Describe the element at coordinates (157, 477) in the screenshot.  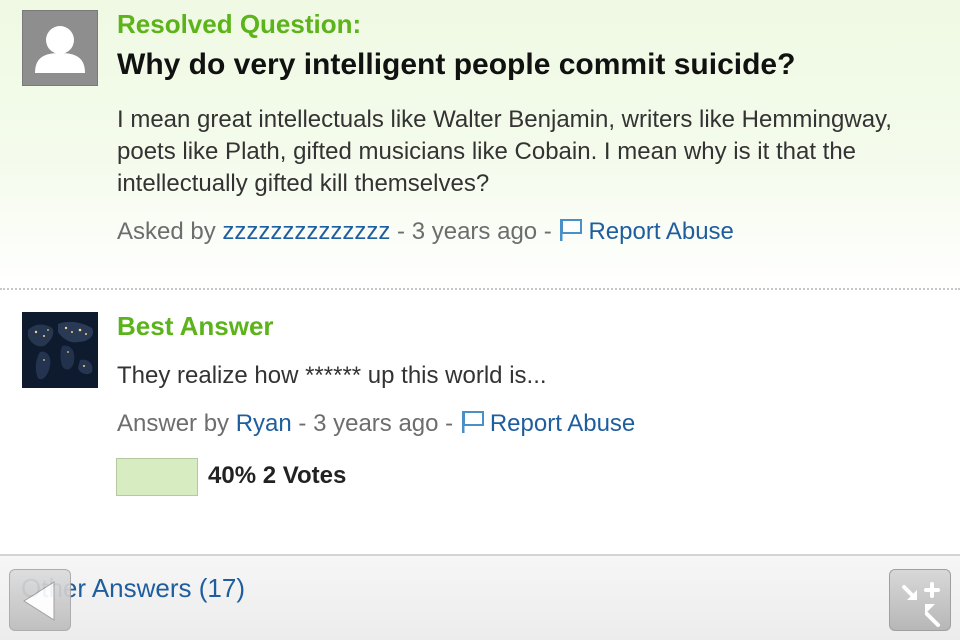
I see `vote-bar` at that location.